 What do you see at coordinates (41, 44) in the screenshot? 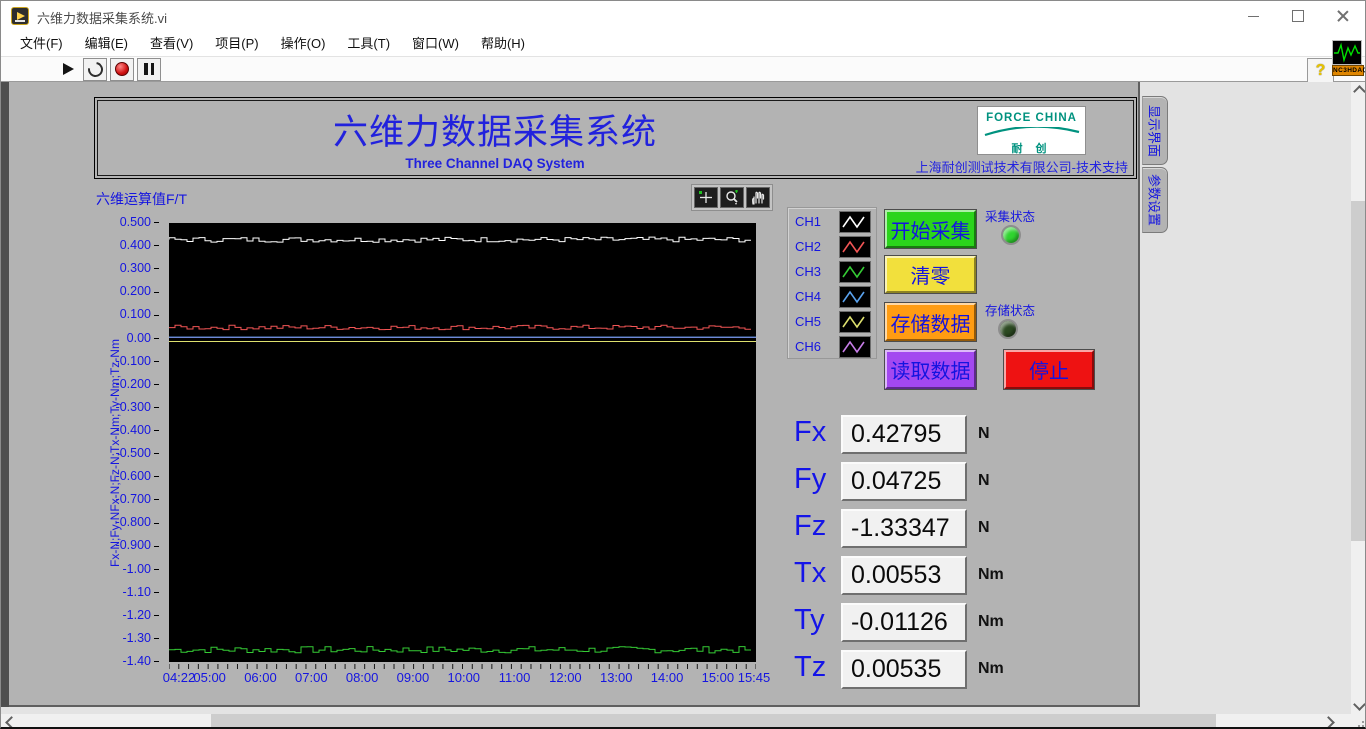
I see `menu-item: 文件(F)` at bounding box center [41, 44].